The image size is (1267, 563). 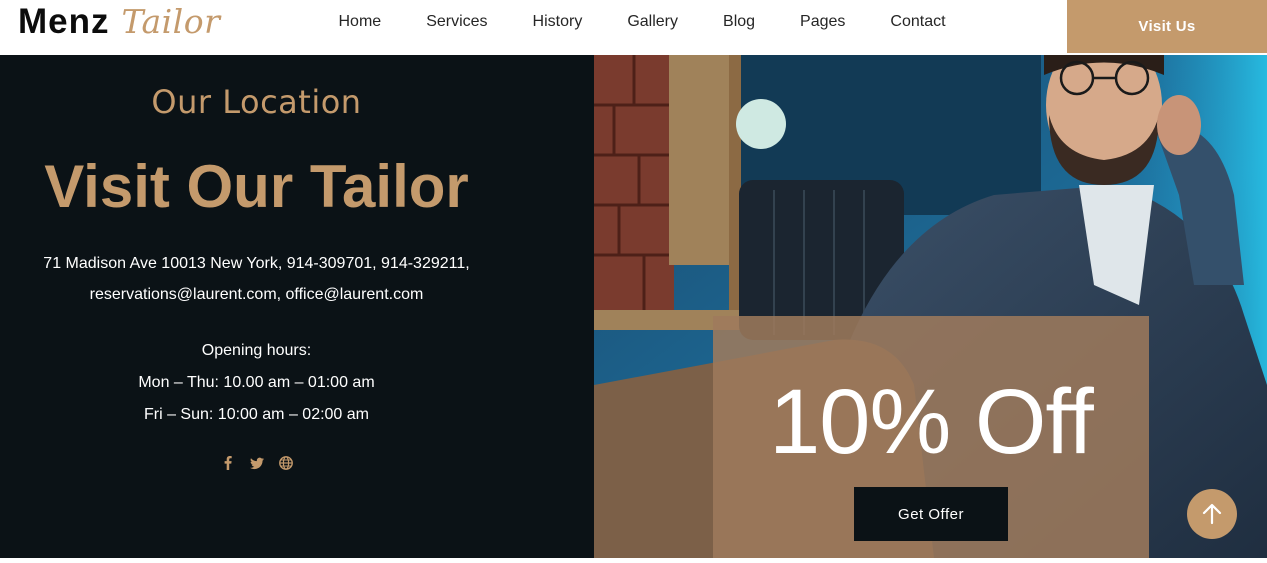 I want to click on nav-services: Services, so click(x=457, y=22).